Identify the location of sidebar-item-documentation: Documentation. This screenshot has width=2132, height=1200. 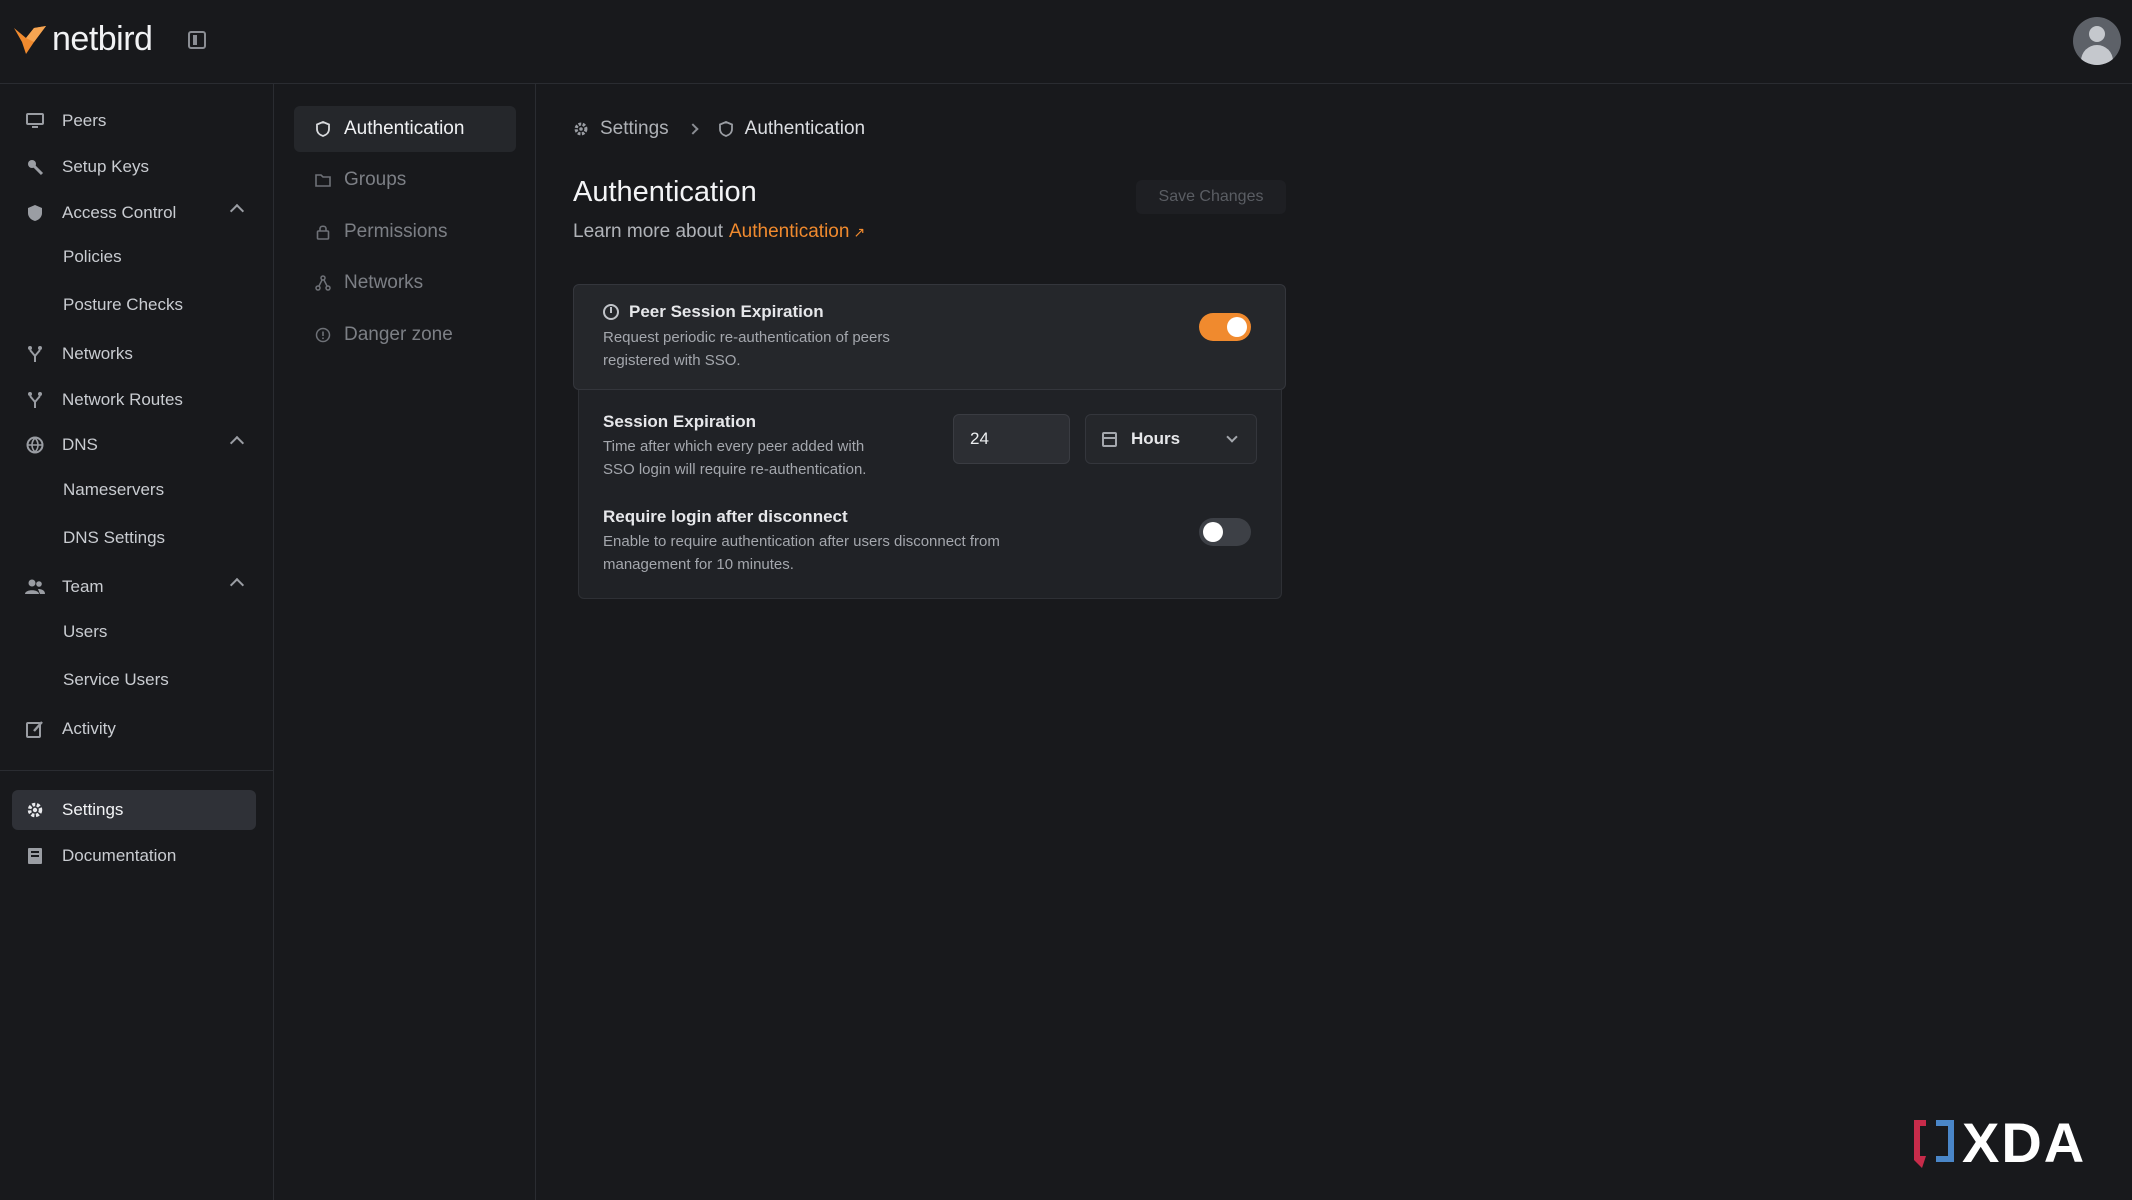
(134, 856).